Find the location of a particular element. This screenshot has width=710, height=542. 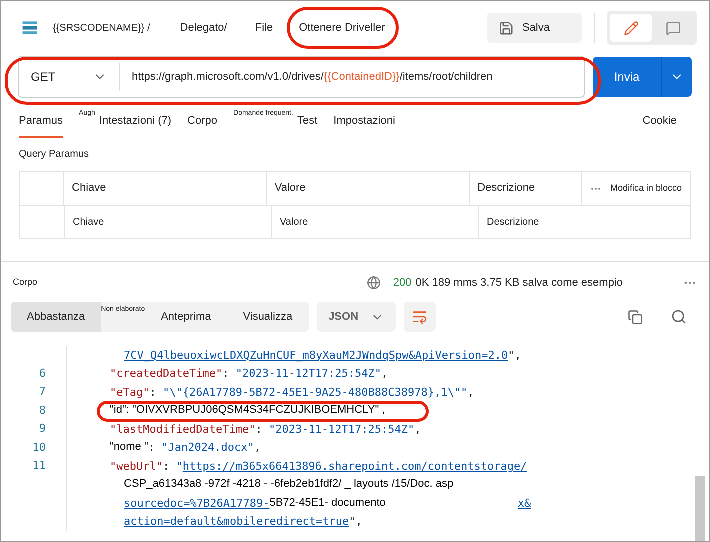

save-button: Salva is located at coordinates (534, 28).